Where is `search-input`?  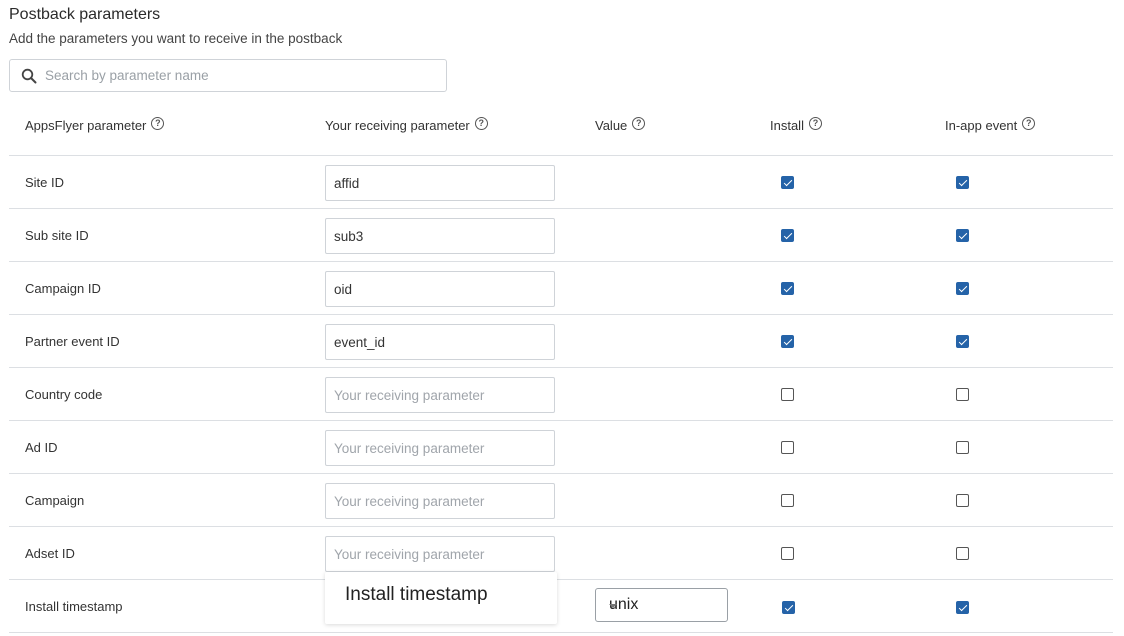
search-input is located at coordinates (240, 75).